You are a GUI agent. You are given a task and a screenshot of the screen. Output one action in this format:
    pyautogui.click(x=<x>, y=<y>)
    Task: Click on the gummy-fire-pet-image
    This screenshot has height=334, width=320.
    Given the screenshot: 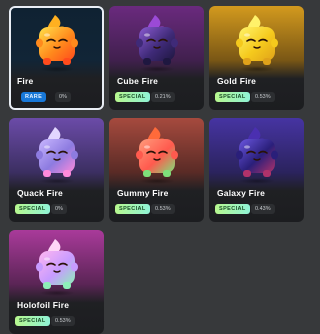 What is the action you would take?
    pyautogui.click(x=157, y=154)
    